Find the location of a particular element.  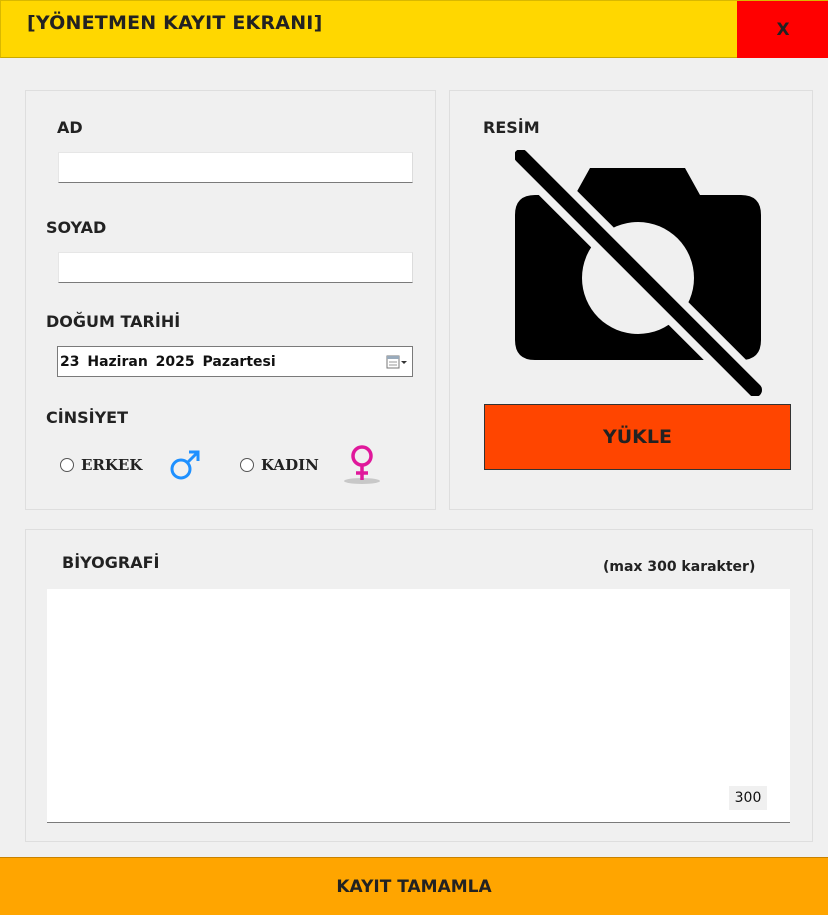

male-symbol-icon is located at coordinates (185, 467).